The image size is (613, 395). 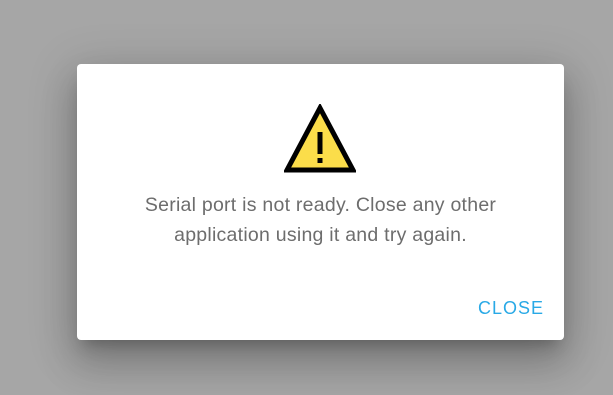 What do you see at coordinates (511, 308) in the screenshot?
I see `close-button: CLOSE` at bounding box center [511, 308].